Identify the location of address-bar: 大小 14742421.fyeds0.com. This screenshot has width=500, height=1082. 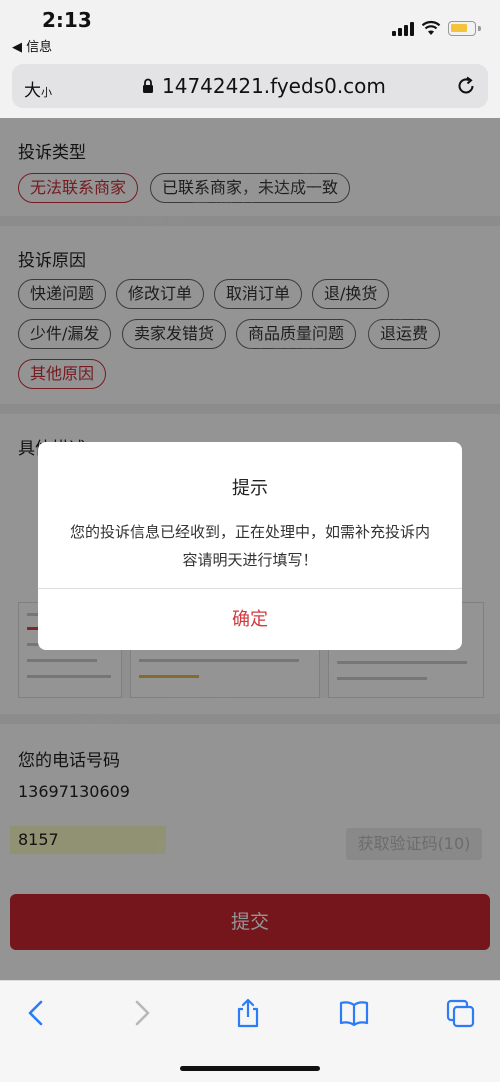
(250, 86).